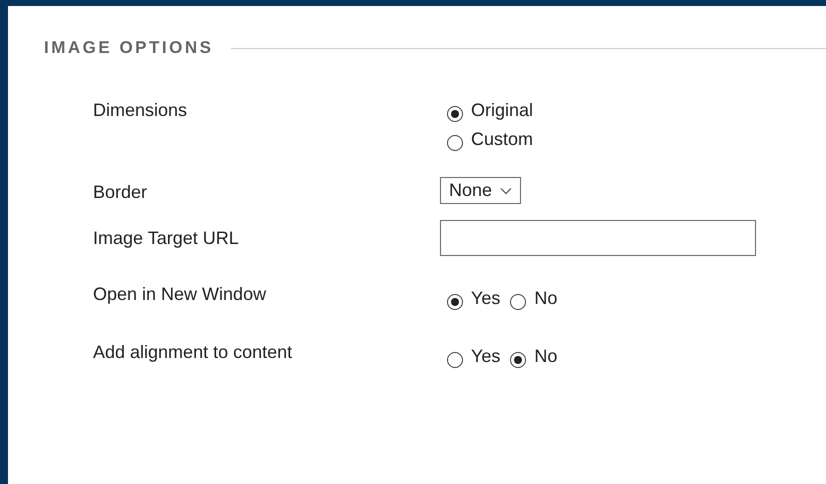 This screenshot has height=484, width=826. I want to click on field-label: Dimensions, so click(140, 110).